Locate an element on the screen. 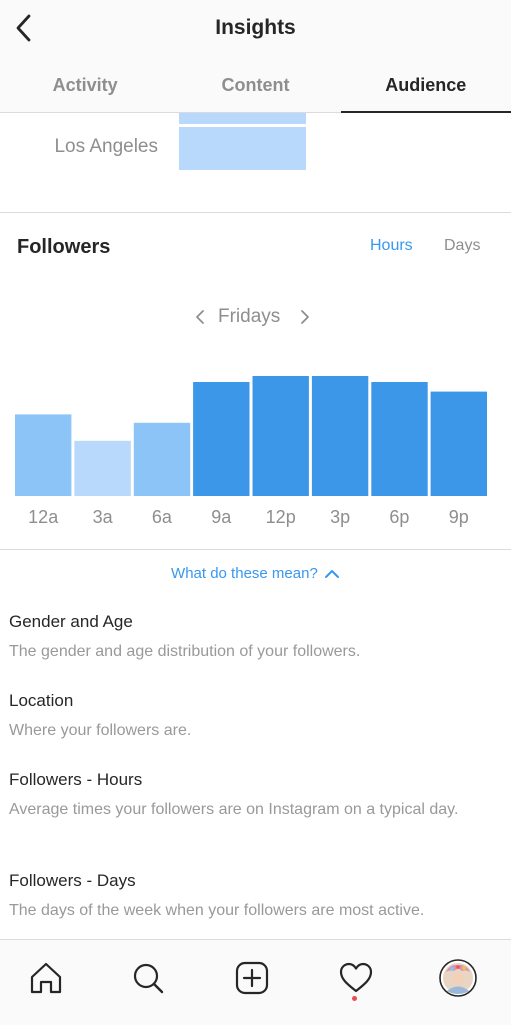 The image size is (511, 1025). x-tick-label: 12p is located at coordinates (281, 517).